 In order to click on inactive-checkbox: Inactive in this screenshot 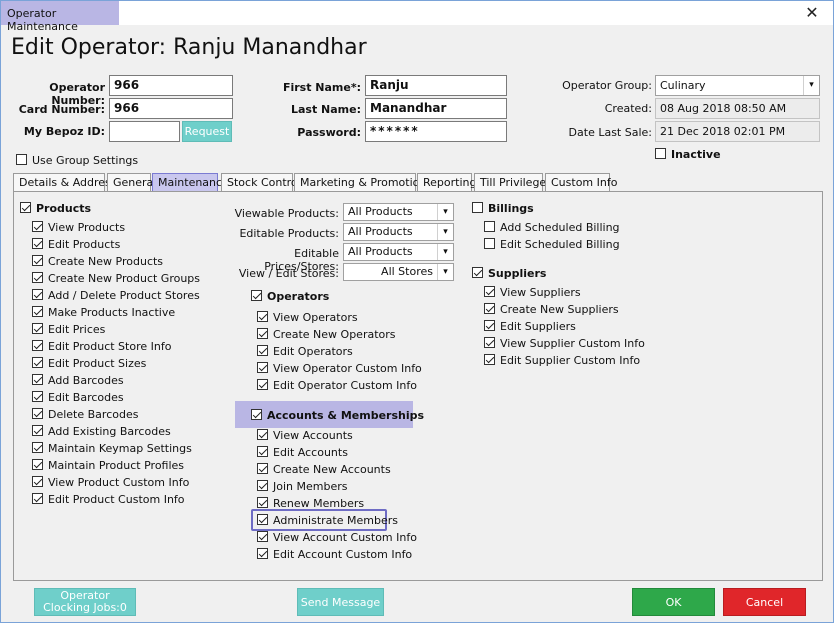, I will do `click(688, 154)`.